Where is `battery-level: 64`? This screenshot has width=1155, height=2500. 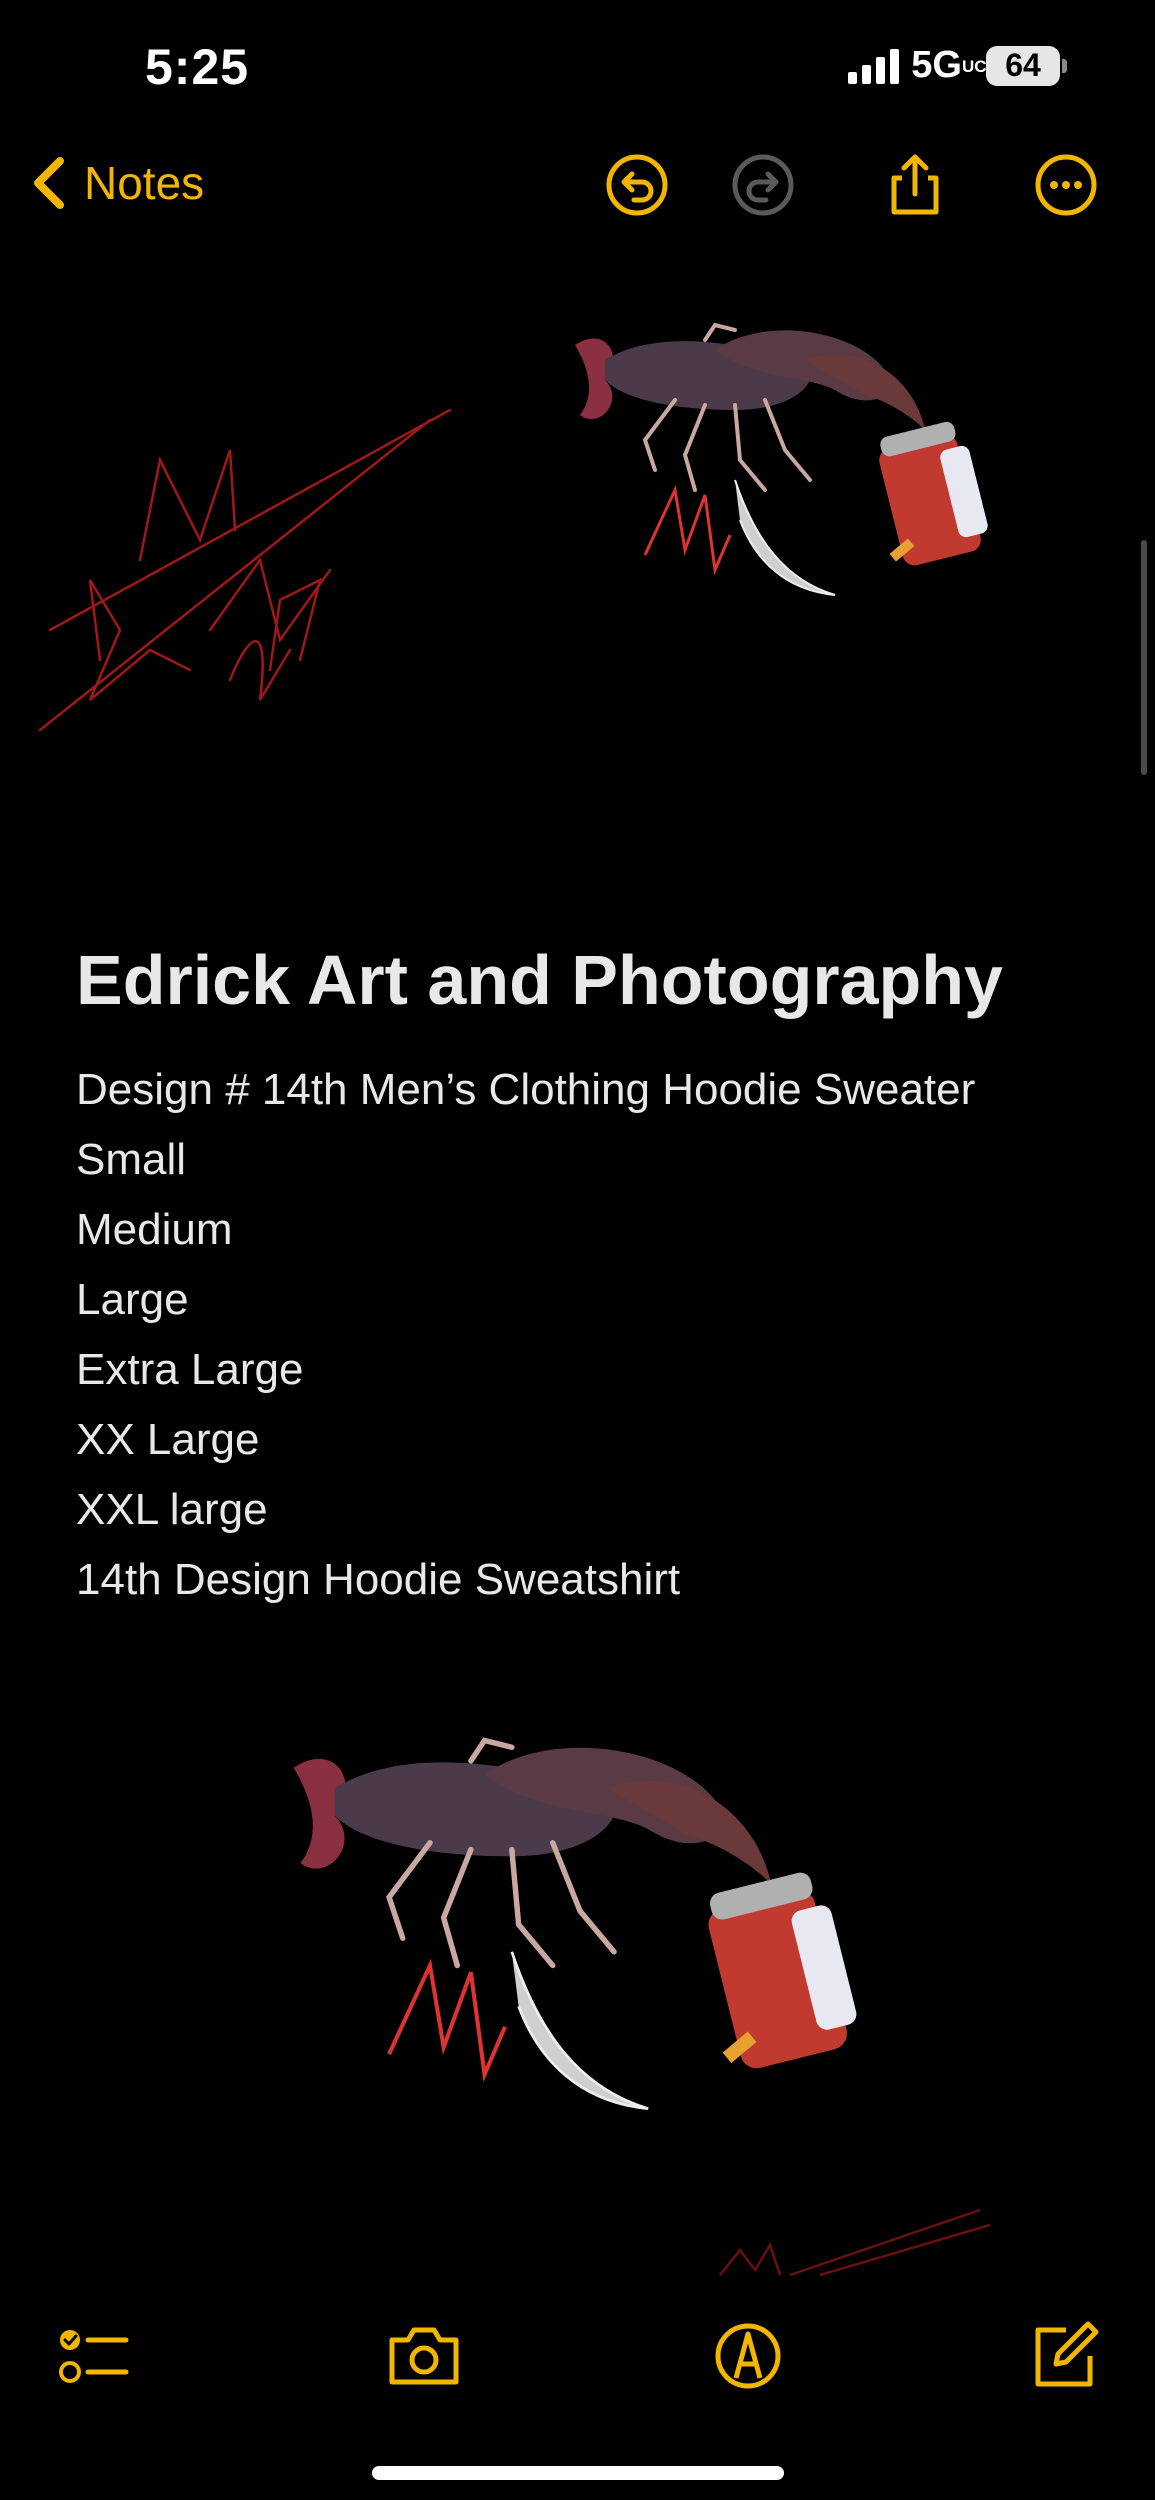 battery-level: 64 is located at coordinates (1023, 65).